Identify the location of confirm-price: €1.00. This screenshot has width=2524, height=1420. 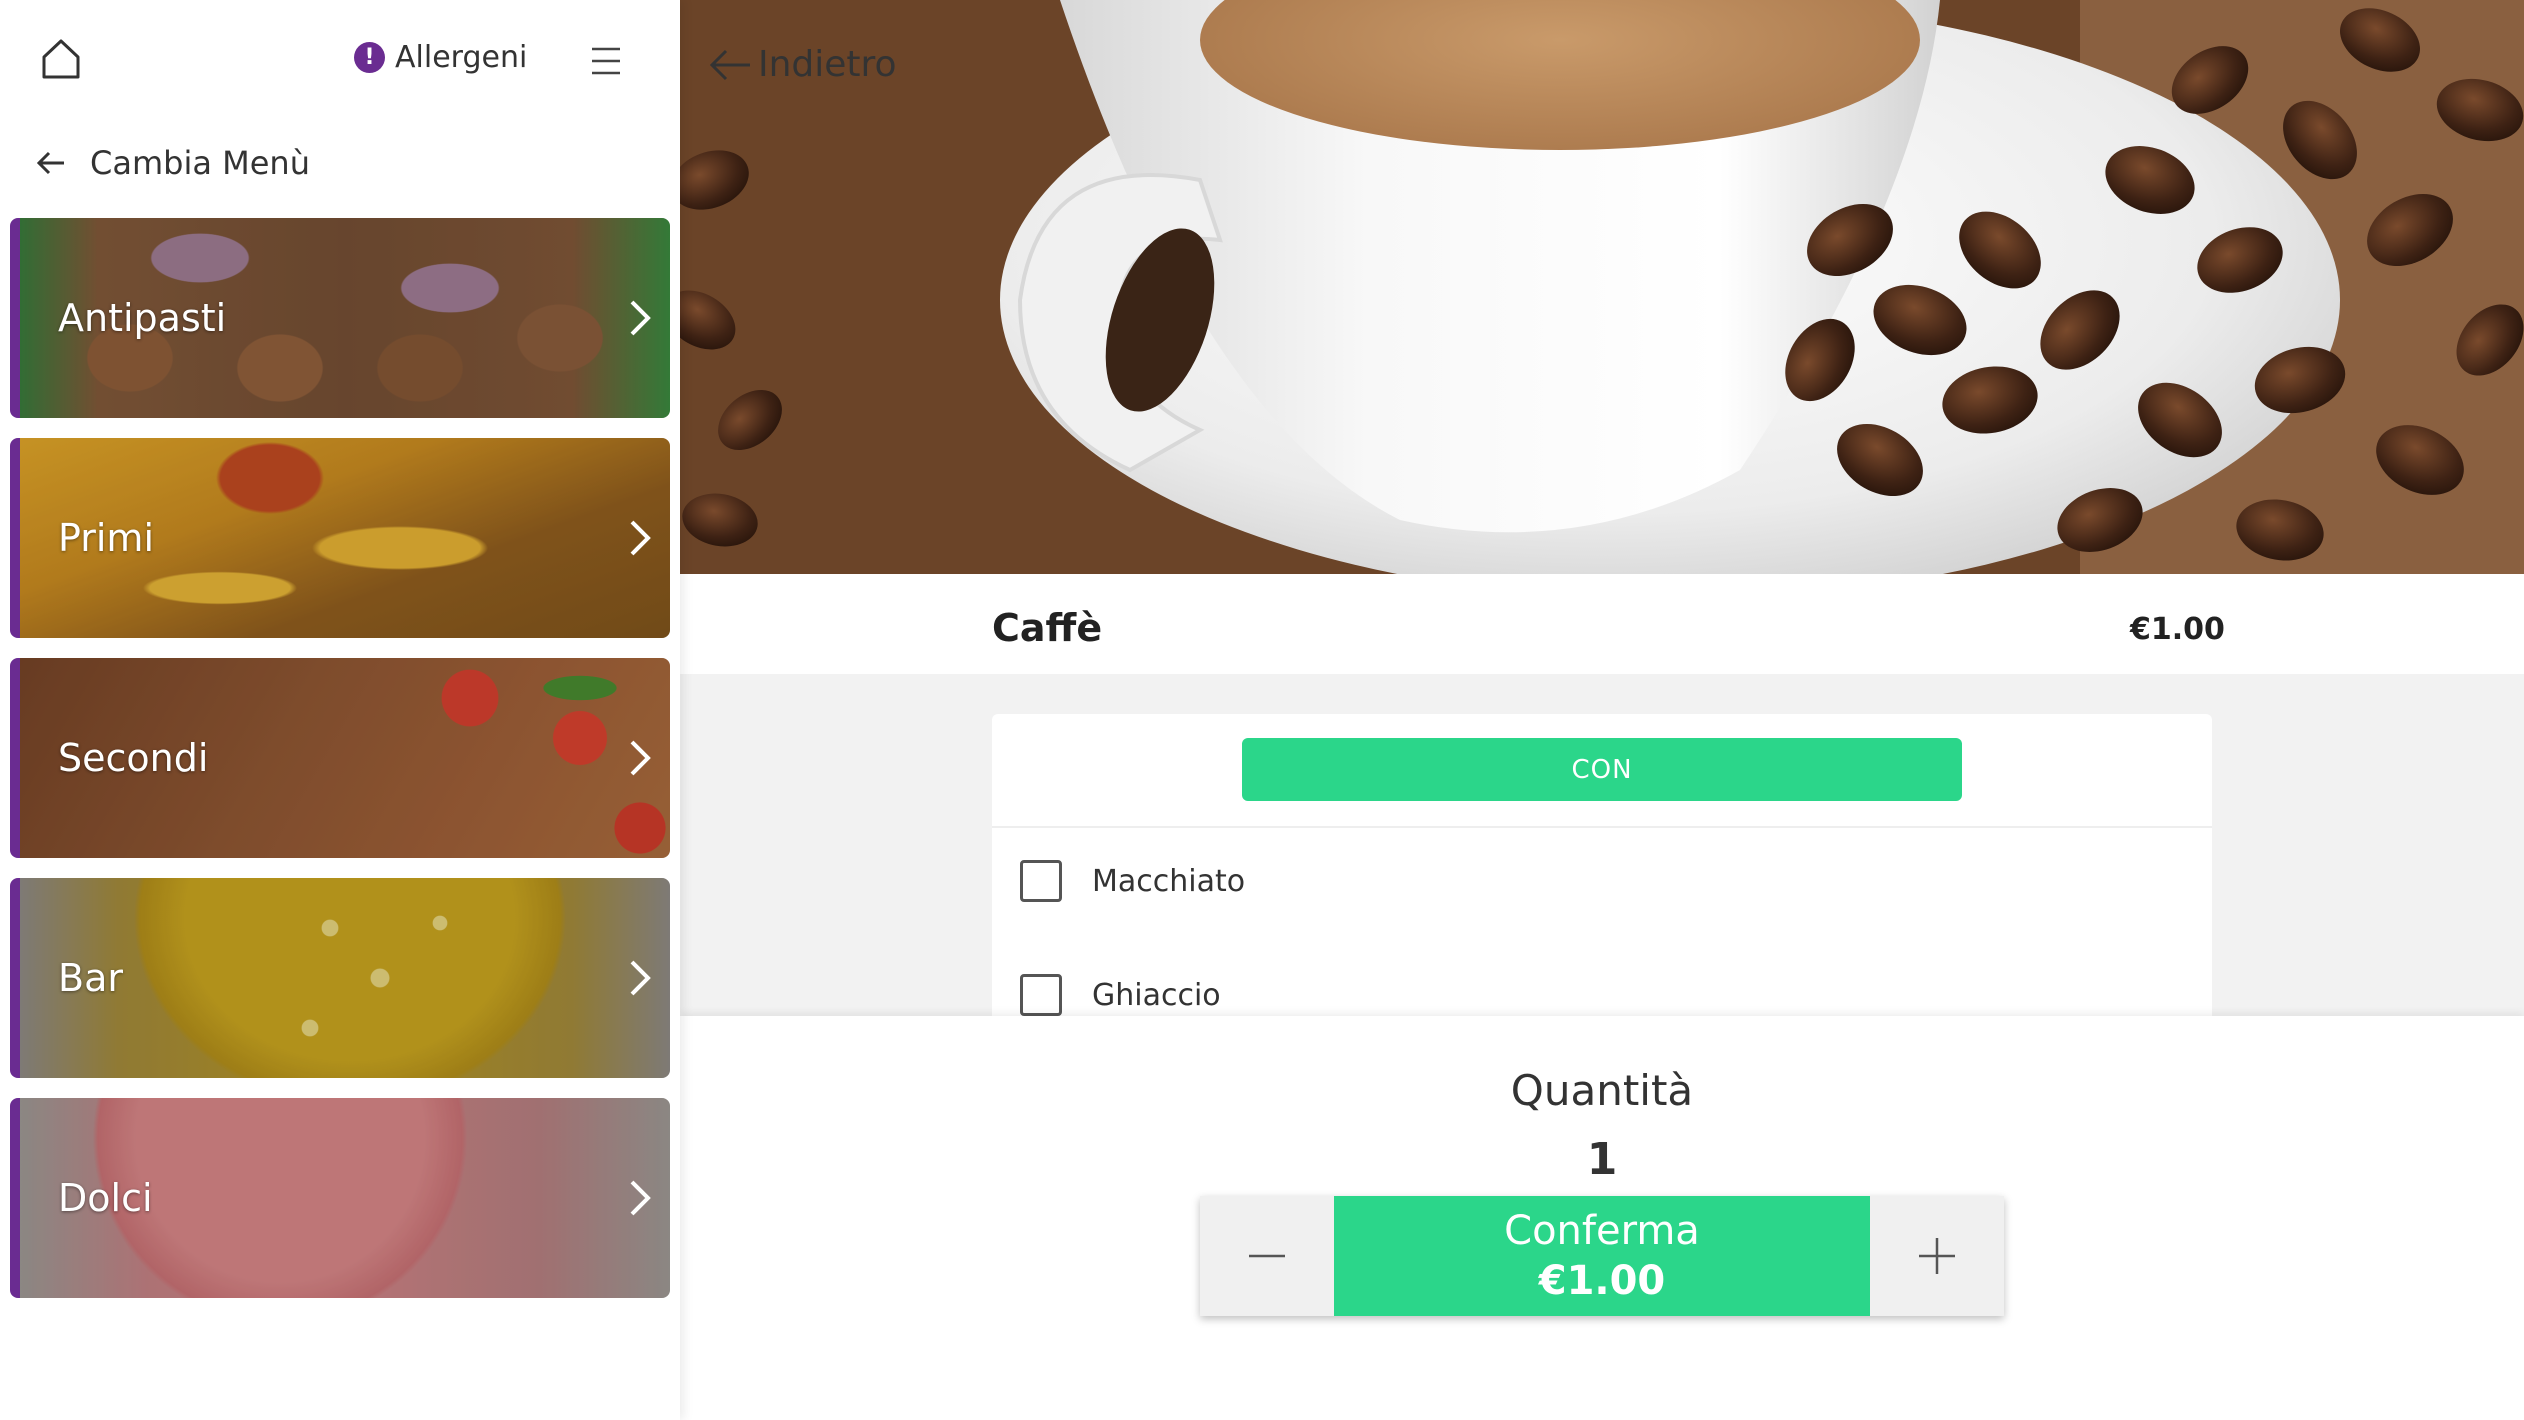
(1602, 1281).